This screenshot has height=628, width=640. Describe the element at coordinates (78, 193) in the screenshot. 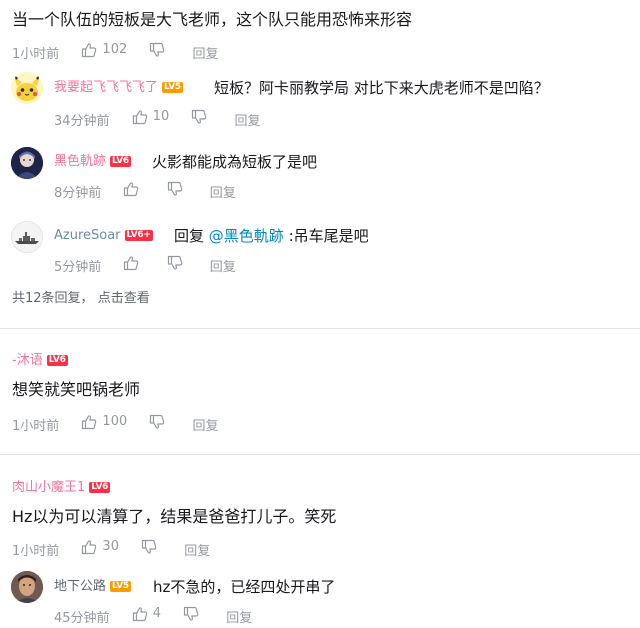

I see `reply-time: 8分钟前` at that location.